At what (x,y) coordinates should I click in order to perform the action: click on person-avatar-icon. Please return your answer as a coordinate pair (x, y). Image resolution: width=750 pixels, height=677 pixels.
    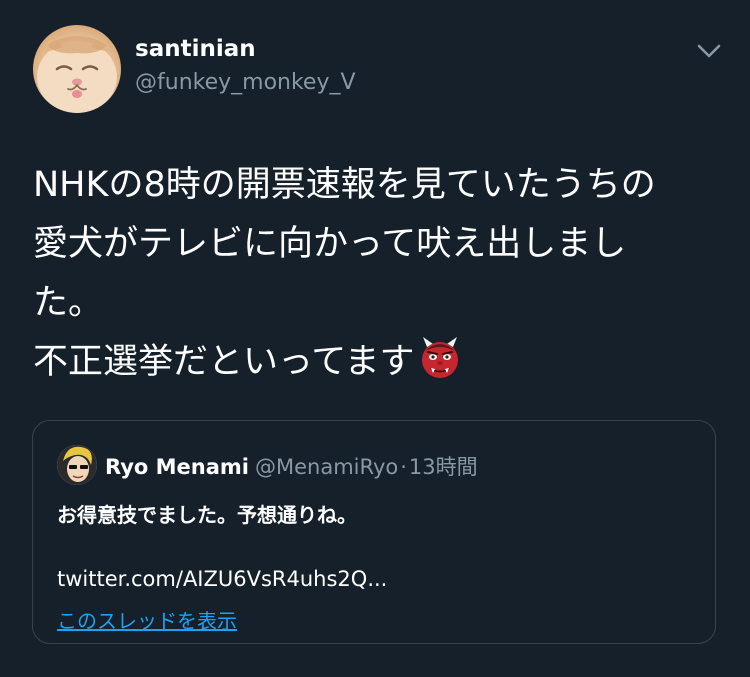
    Looking at the image, I should click on (77, 465).